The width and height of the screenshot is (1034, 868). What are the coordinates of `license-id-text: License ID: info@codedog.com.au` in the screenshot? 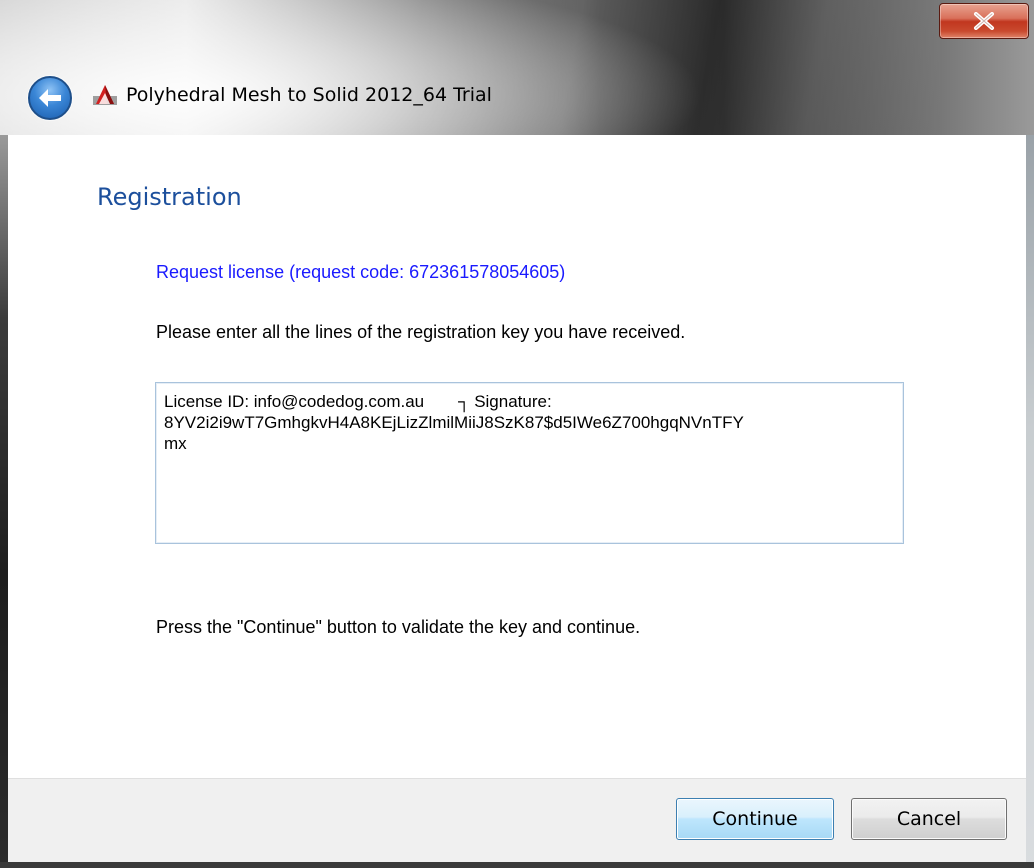 It's located at (294, 401).